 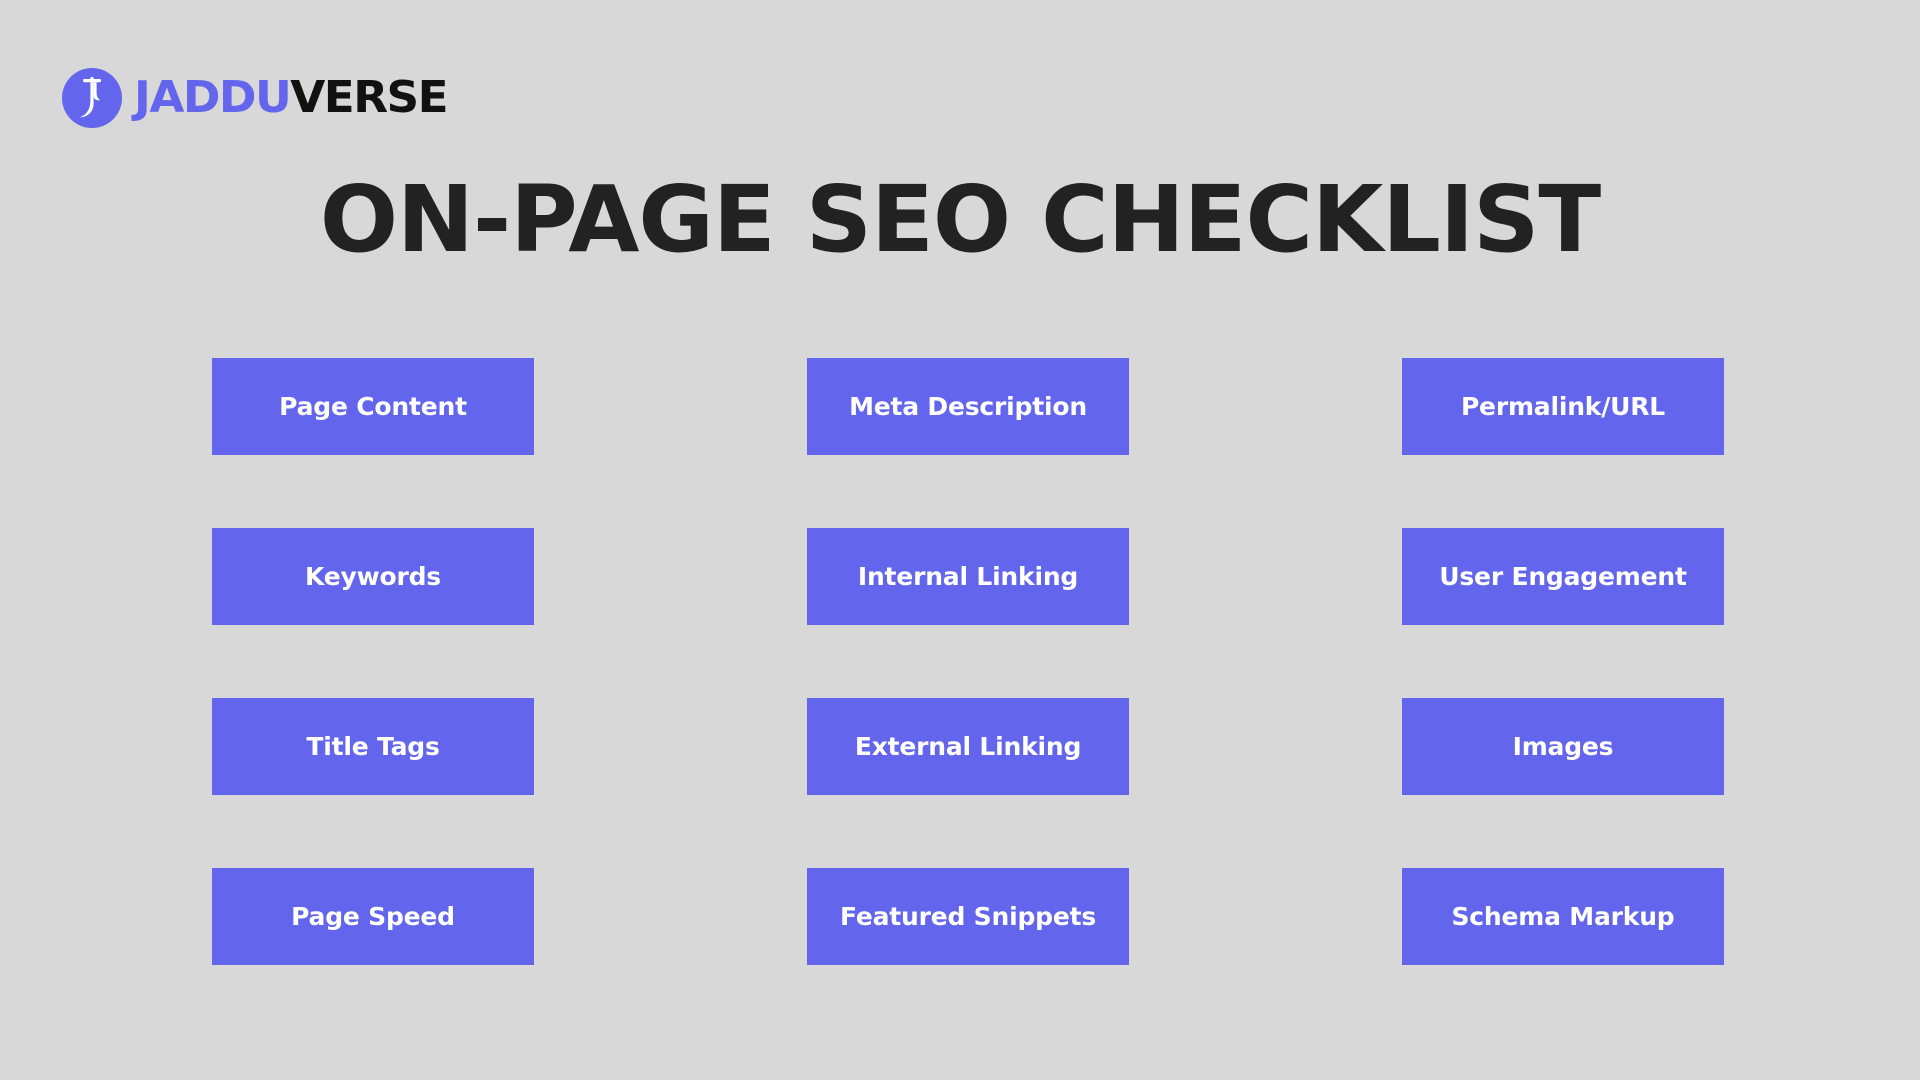 What do you see at coordinates (373, 916) in the screenshot?
I see `checklist-item-page-speed: Page Speed` at bounding box center [373, 916].